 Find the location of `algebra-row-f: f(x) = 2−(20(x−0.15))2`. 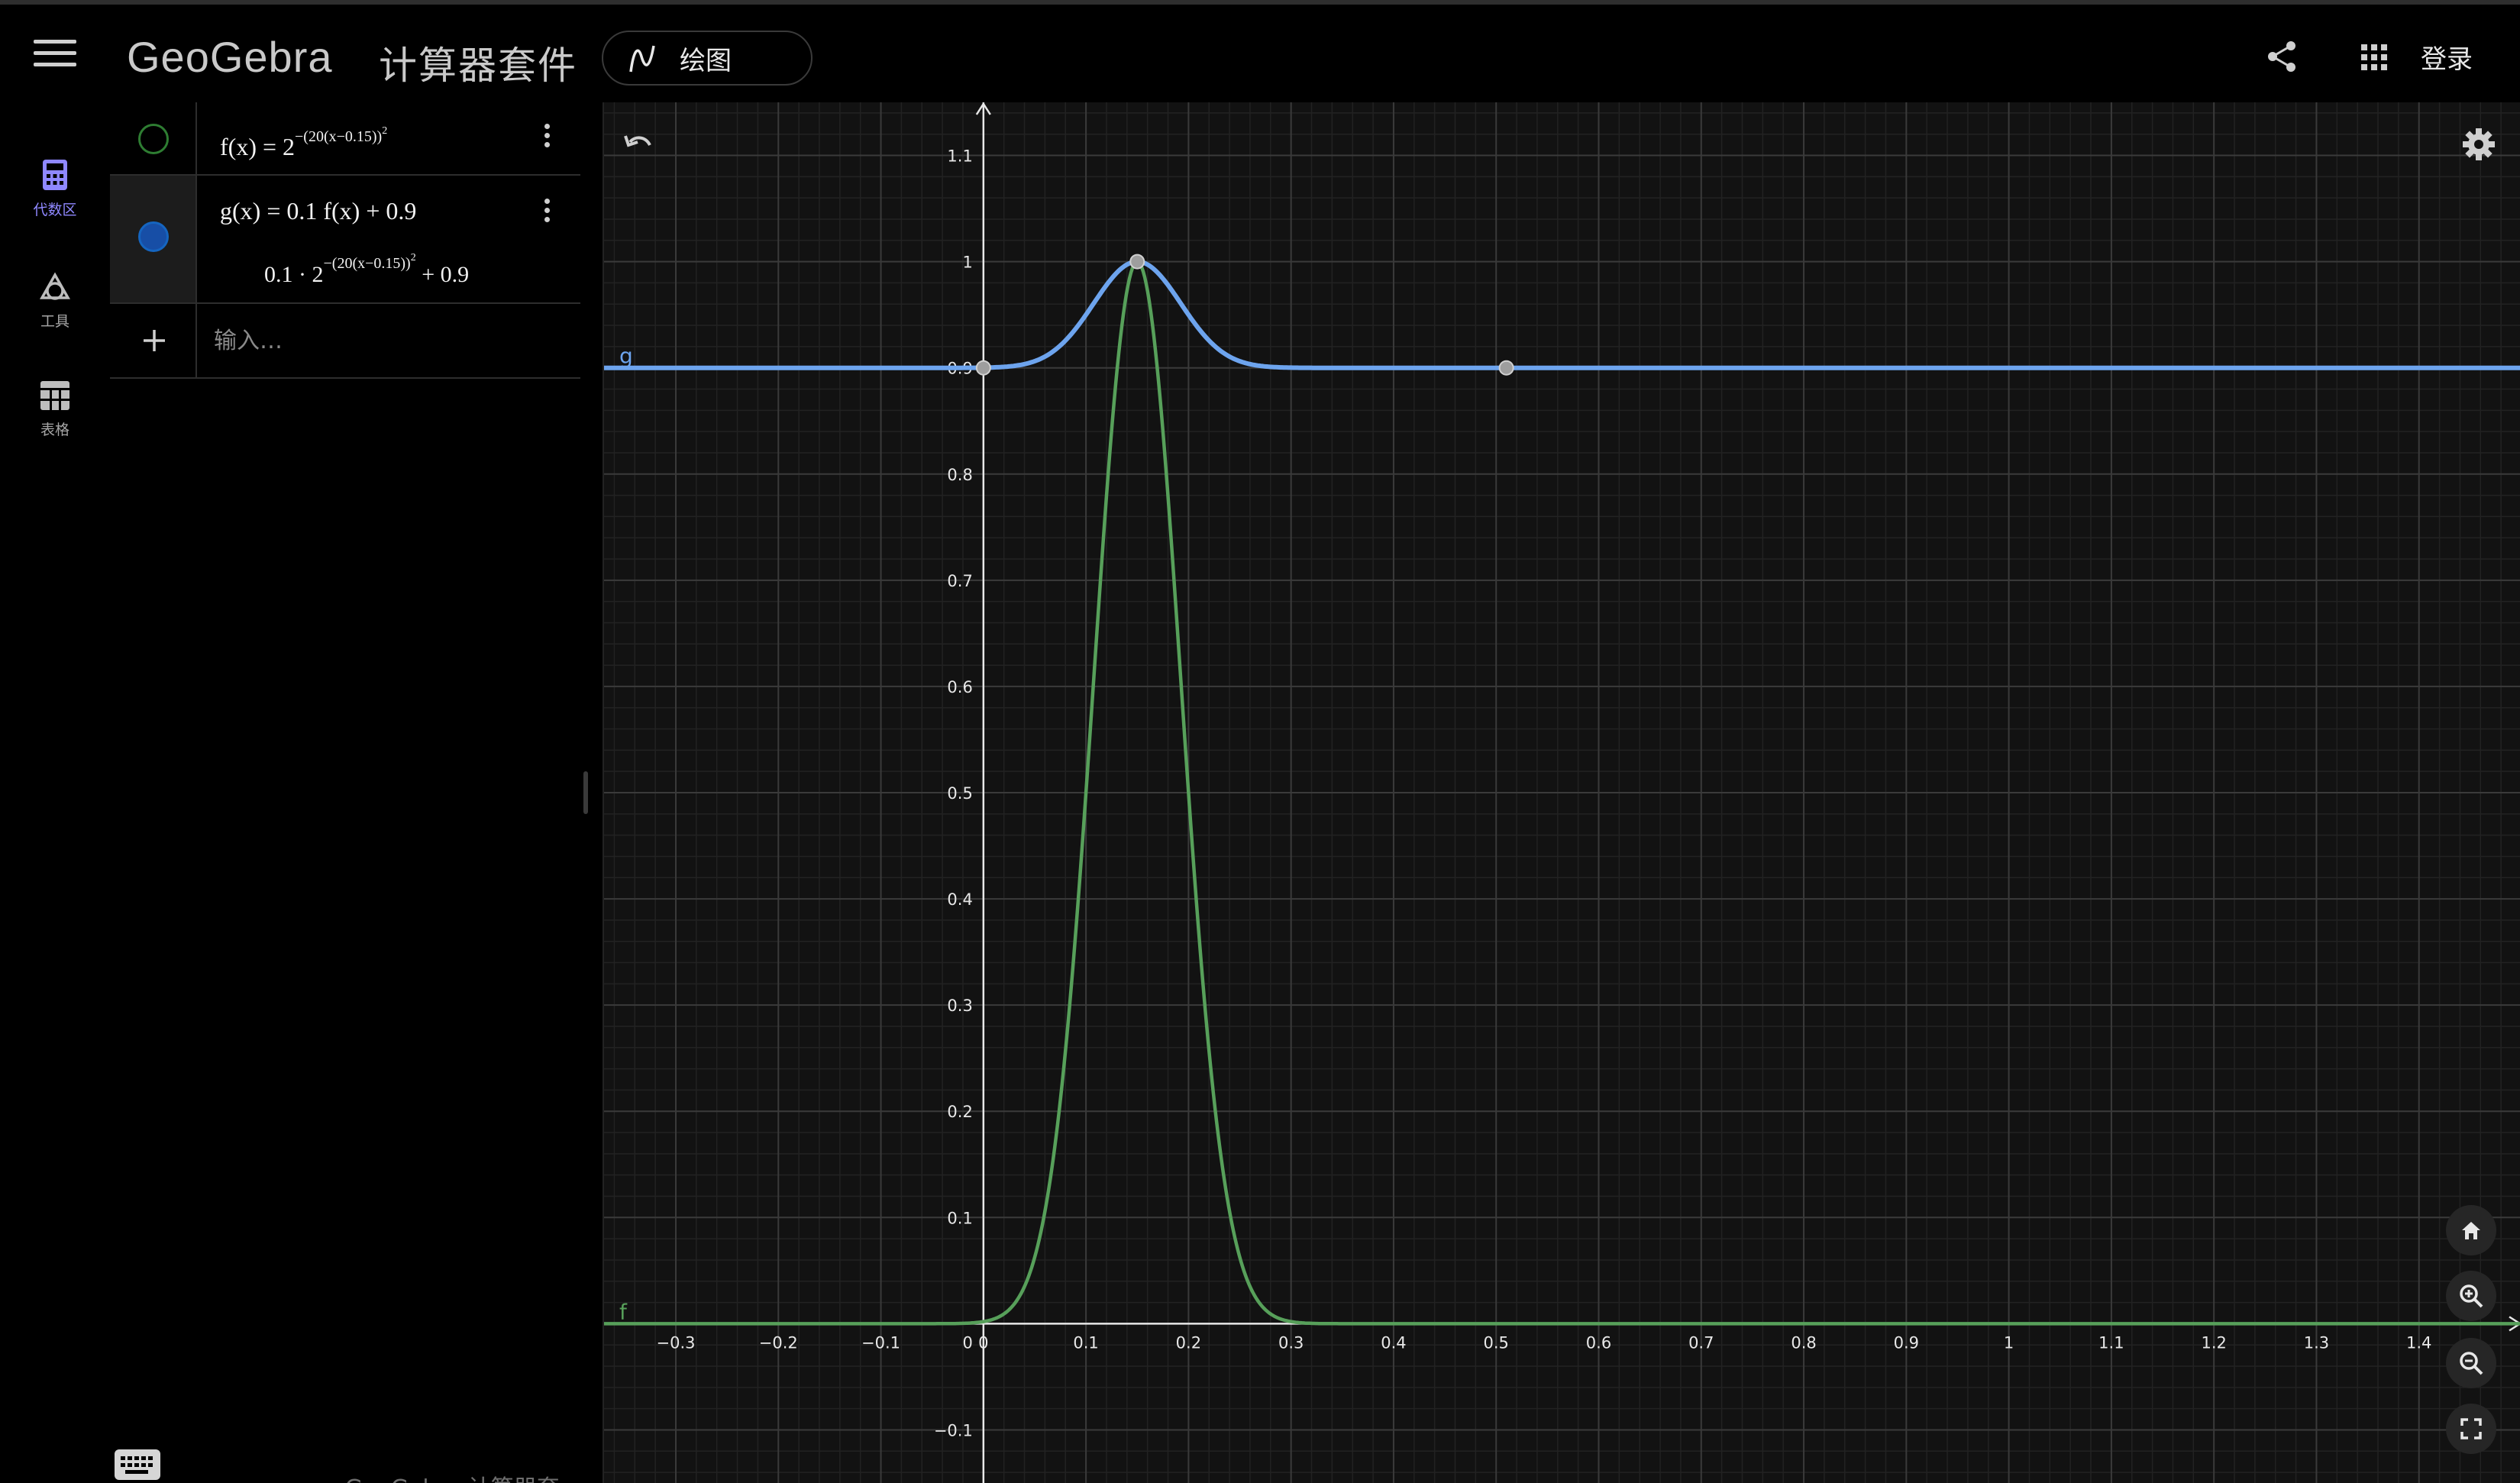

algebra-row-f: f(x) = 2−(20(x−0.15))2 is located at coordinates (345, 139).